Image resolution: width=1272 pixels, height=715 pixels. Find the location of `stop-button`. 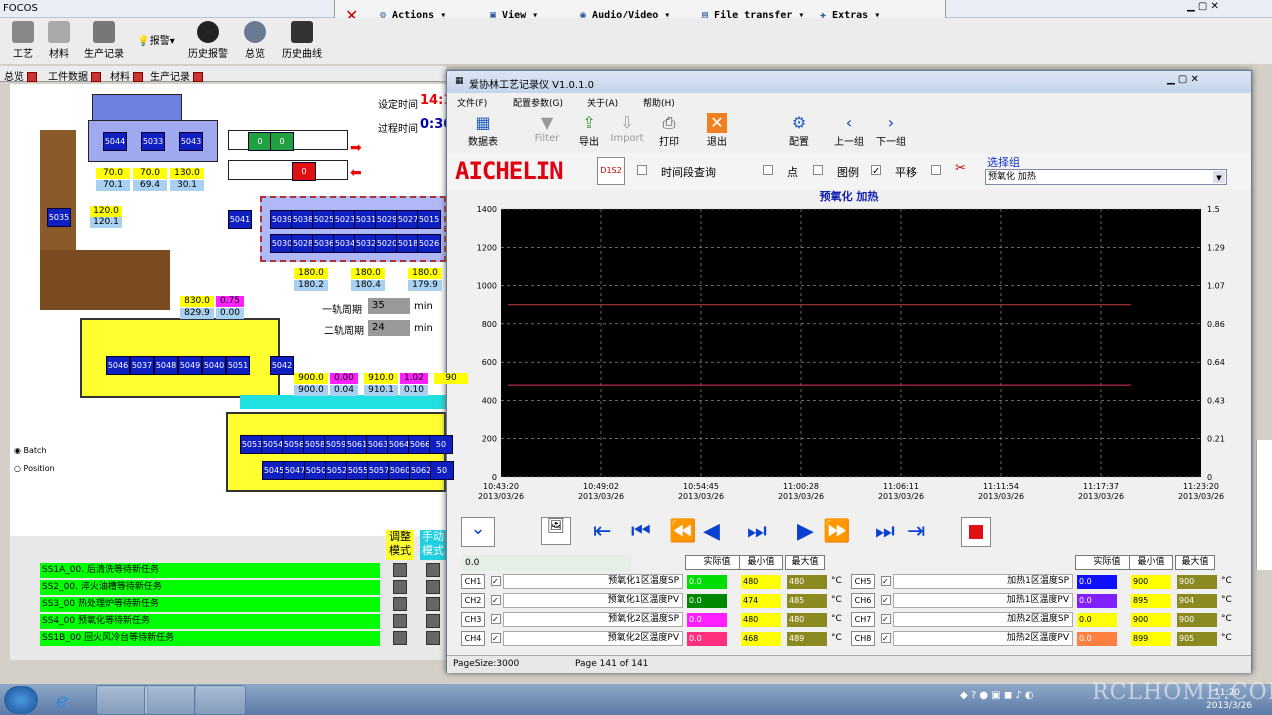

stop-button is located at coordinates (976, 532).